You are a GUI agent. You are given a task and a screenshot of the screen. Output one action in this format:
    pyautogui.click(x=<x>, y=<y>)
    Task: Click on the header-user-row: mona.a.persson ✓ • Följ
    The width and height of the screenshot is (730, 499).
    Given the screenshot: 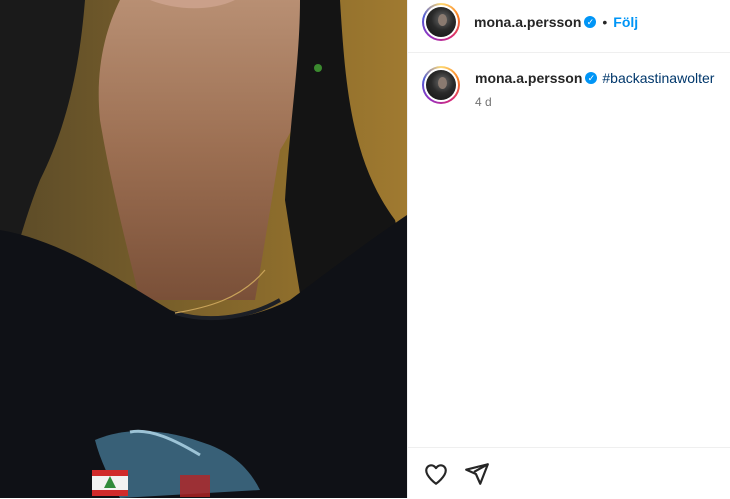 What is the action you would take?
    pyautogui.click(x=556, y=22)
    